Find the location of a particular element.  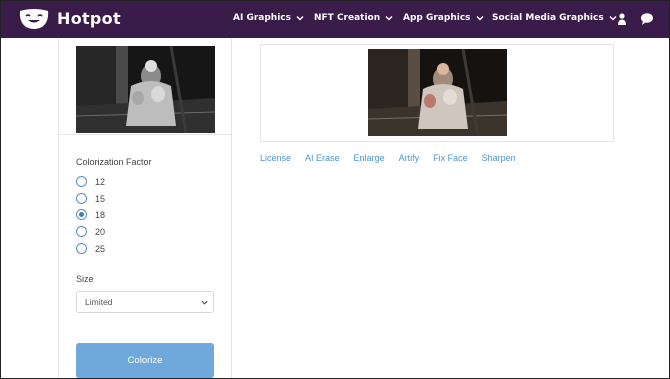

artify-link: Artify is located at coordinates (409, 158).